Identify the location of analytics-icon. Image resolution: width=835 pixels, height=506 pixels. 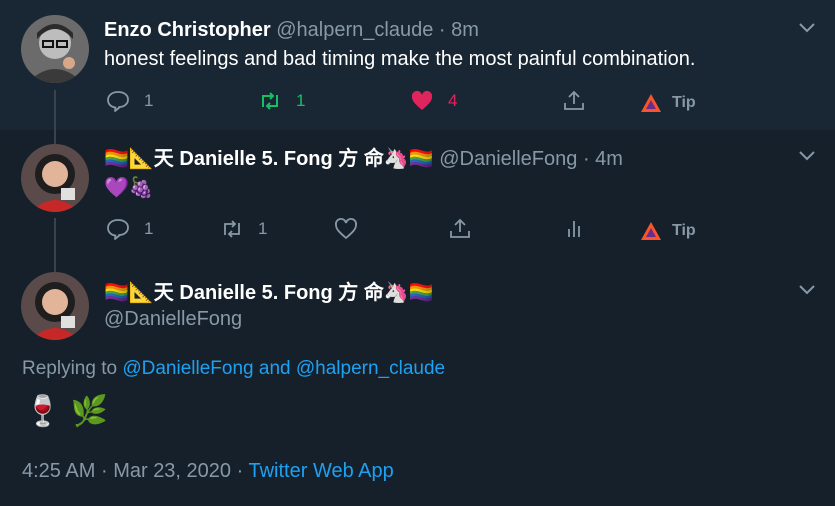
(574, 229).